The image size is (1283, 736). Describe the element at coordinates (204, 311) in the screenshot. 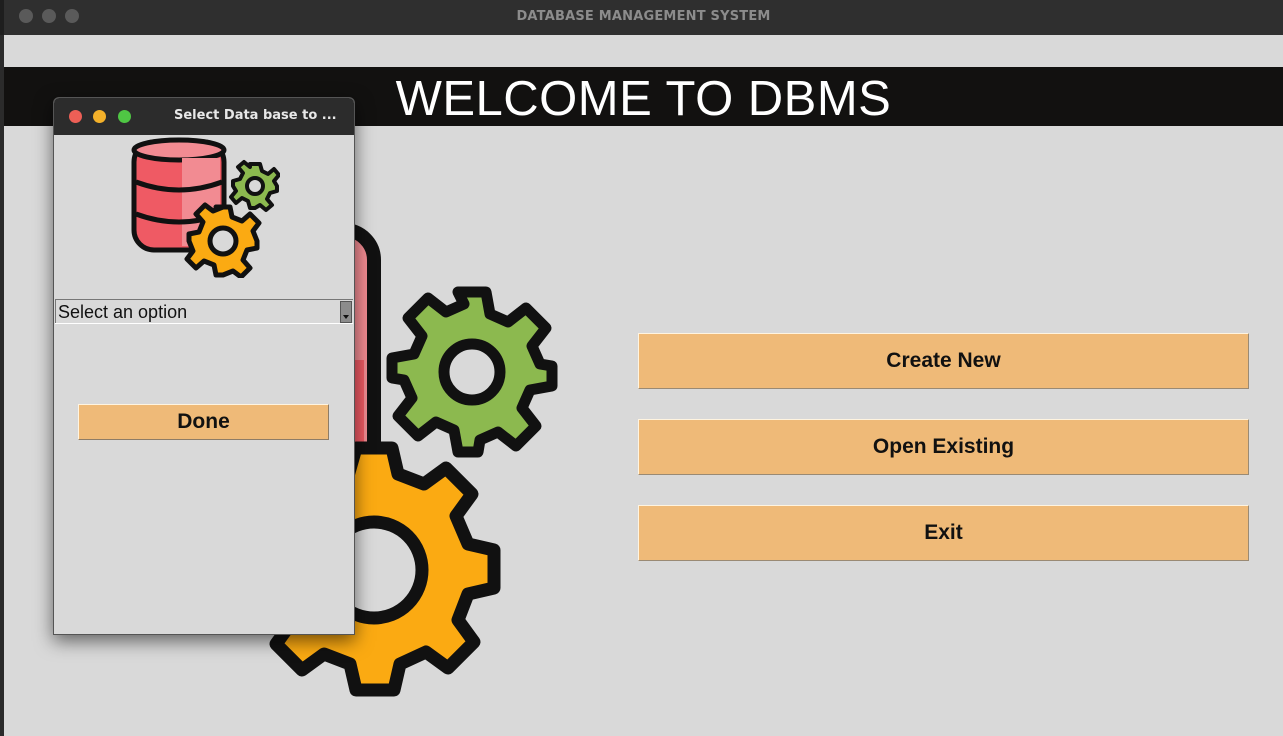

I see `database-select: Select an option` at that location.